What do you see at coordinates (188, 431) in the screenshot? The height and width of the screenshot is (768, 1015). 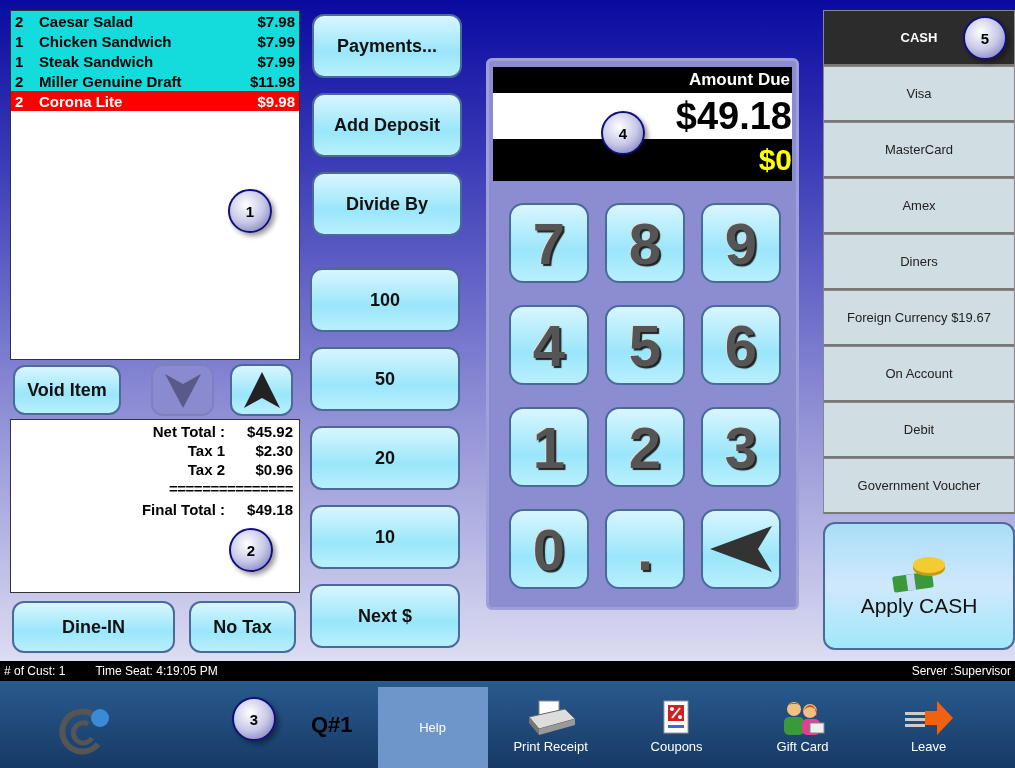 I see `total-label: Net Total :` at bounding box center [188, 431].